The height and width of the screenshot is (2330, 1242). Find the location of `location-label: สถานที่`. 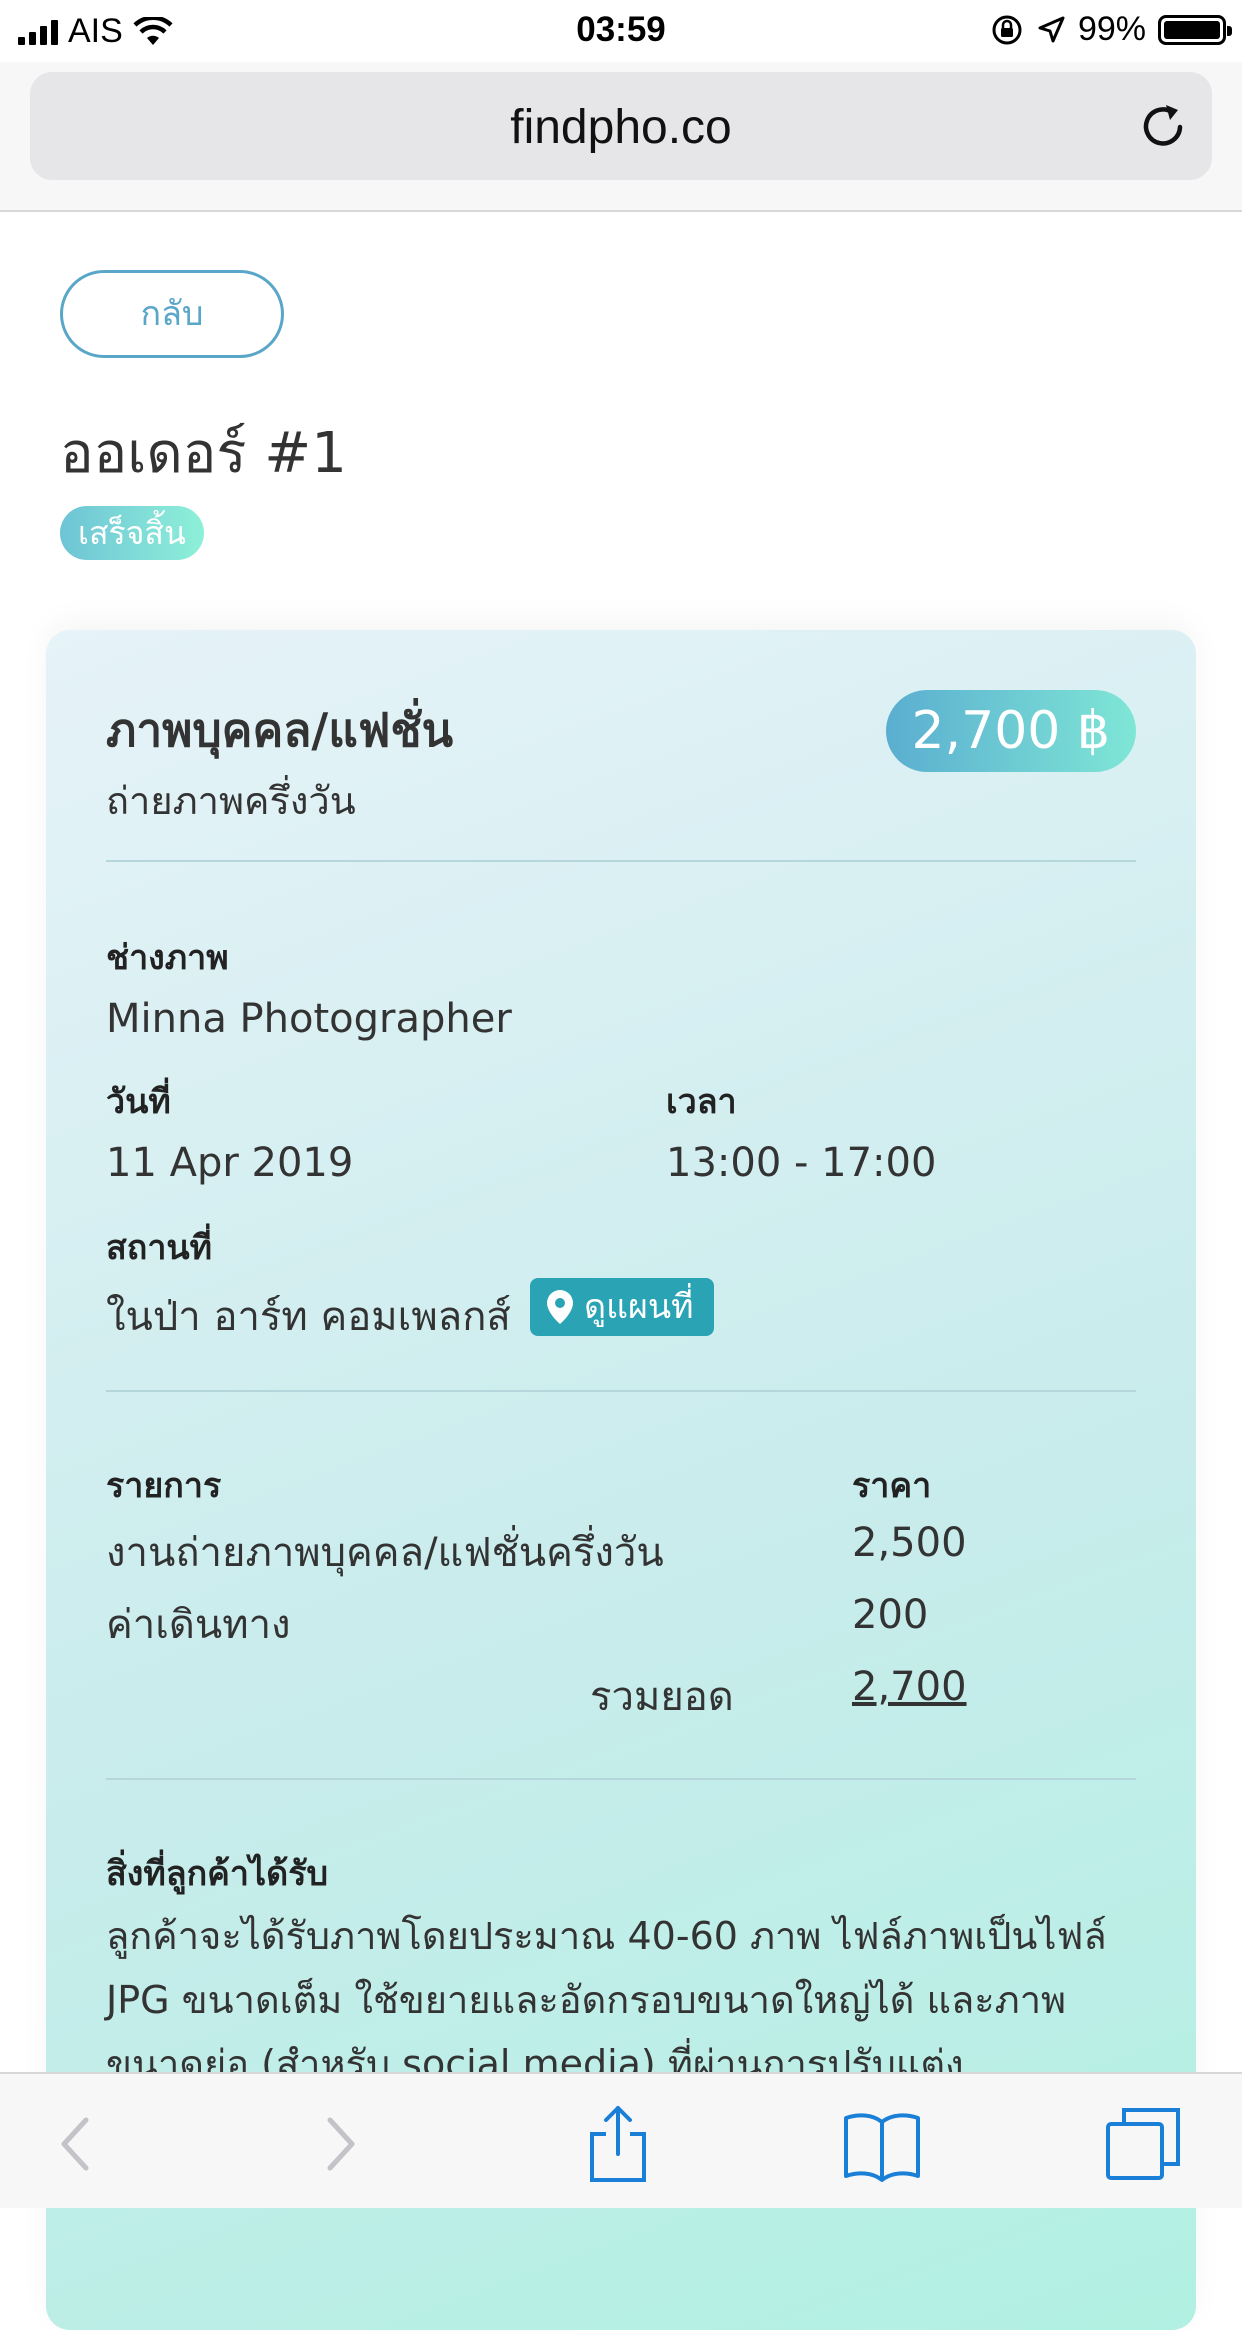

location-label: สถานที่ is located at coordinates (159, 1248).